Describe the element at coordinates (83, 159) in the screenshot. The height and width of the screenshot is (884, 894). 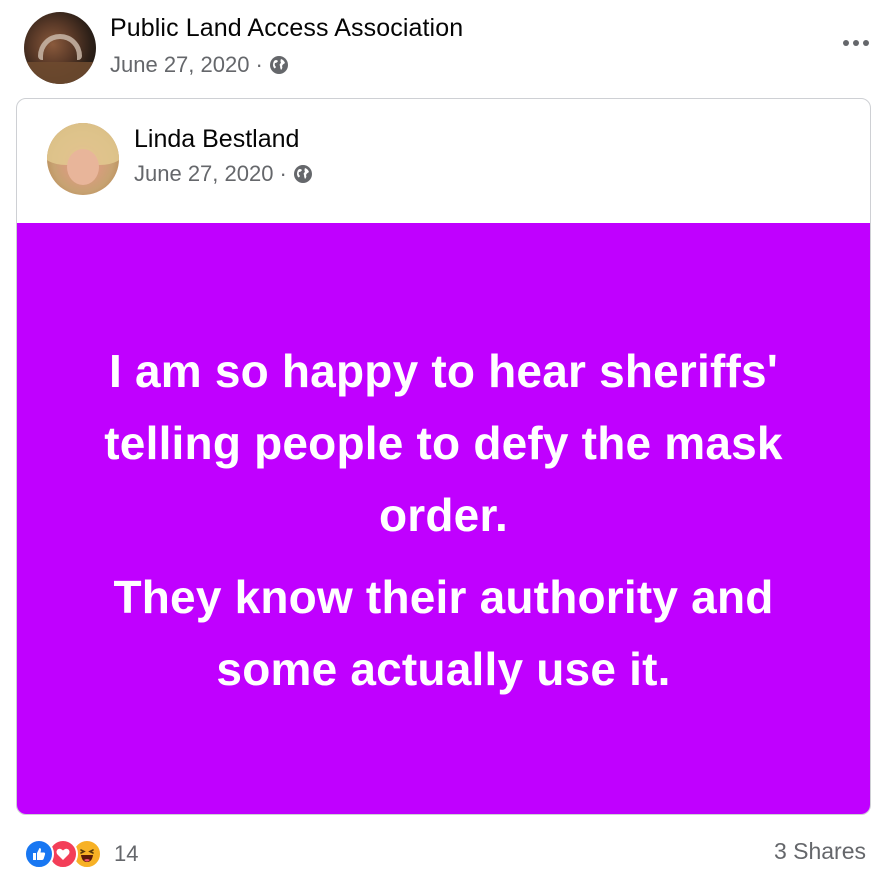
I see `author-avatar` at that location.